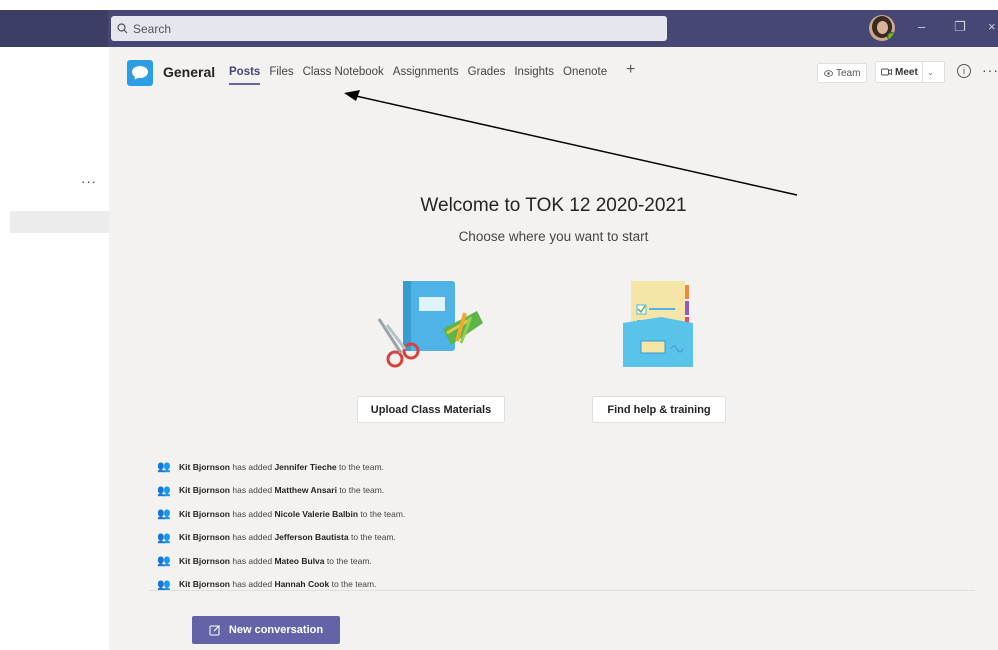 This screenshot has width=998, height=650. I want to click on meet-button-label: Meet, so click(906, 72).